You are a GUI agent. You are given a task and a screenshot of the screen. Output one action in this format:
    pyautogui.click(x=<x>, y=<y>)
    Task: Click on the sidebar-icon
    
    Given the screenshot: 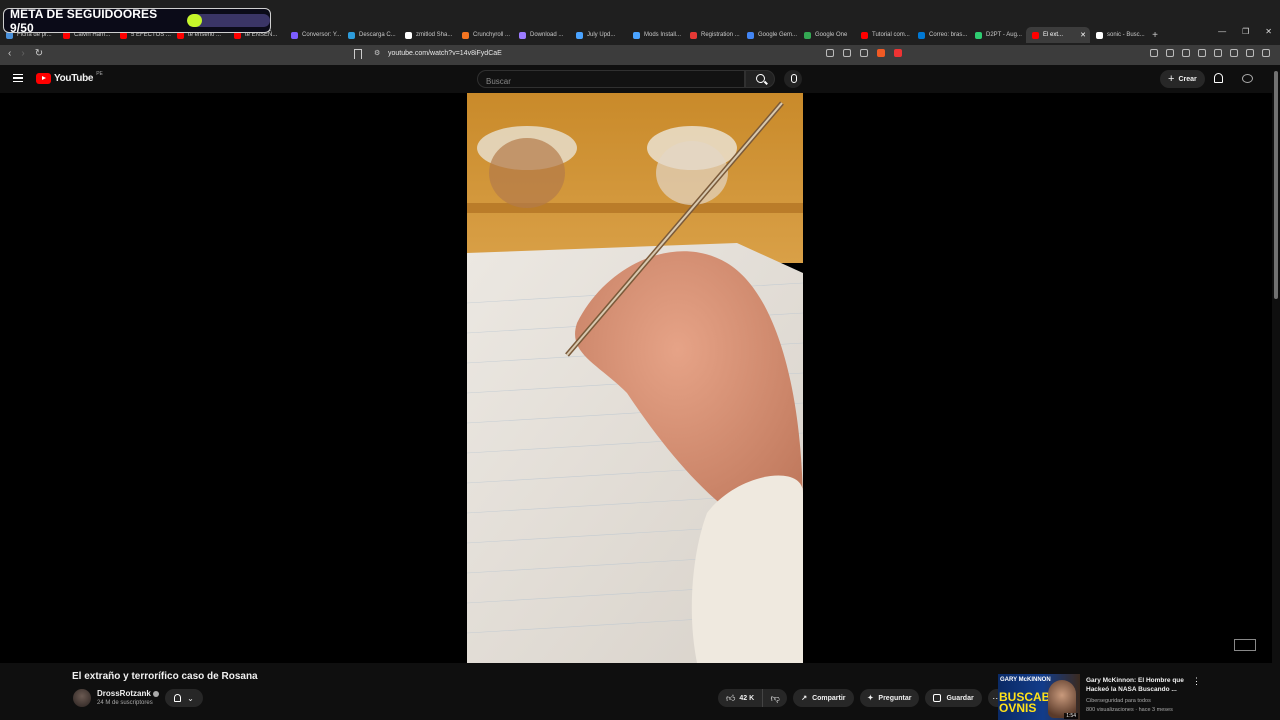 What is the action you would take?
    pyautogui.click(x=1202, y=53)
    